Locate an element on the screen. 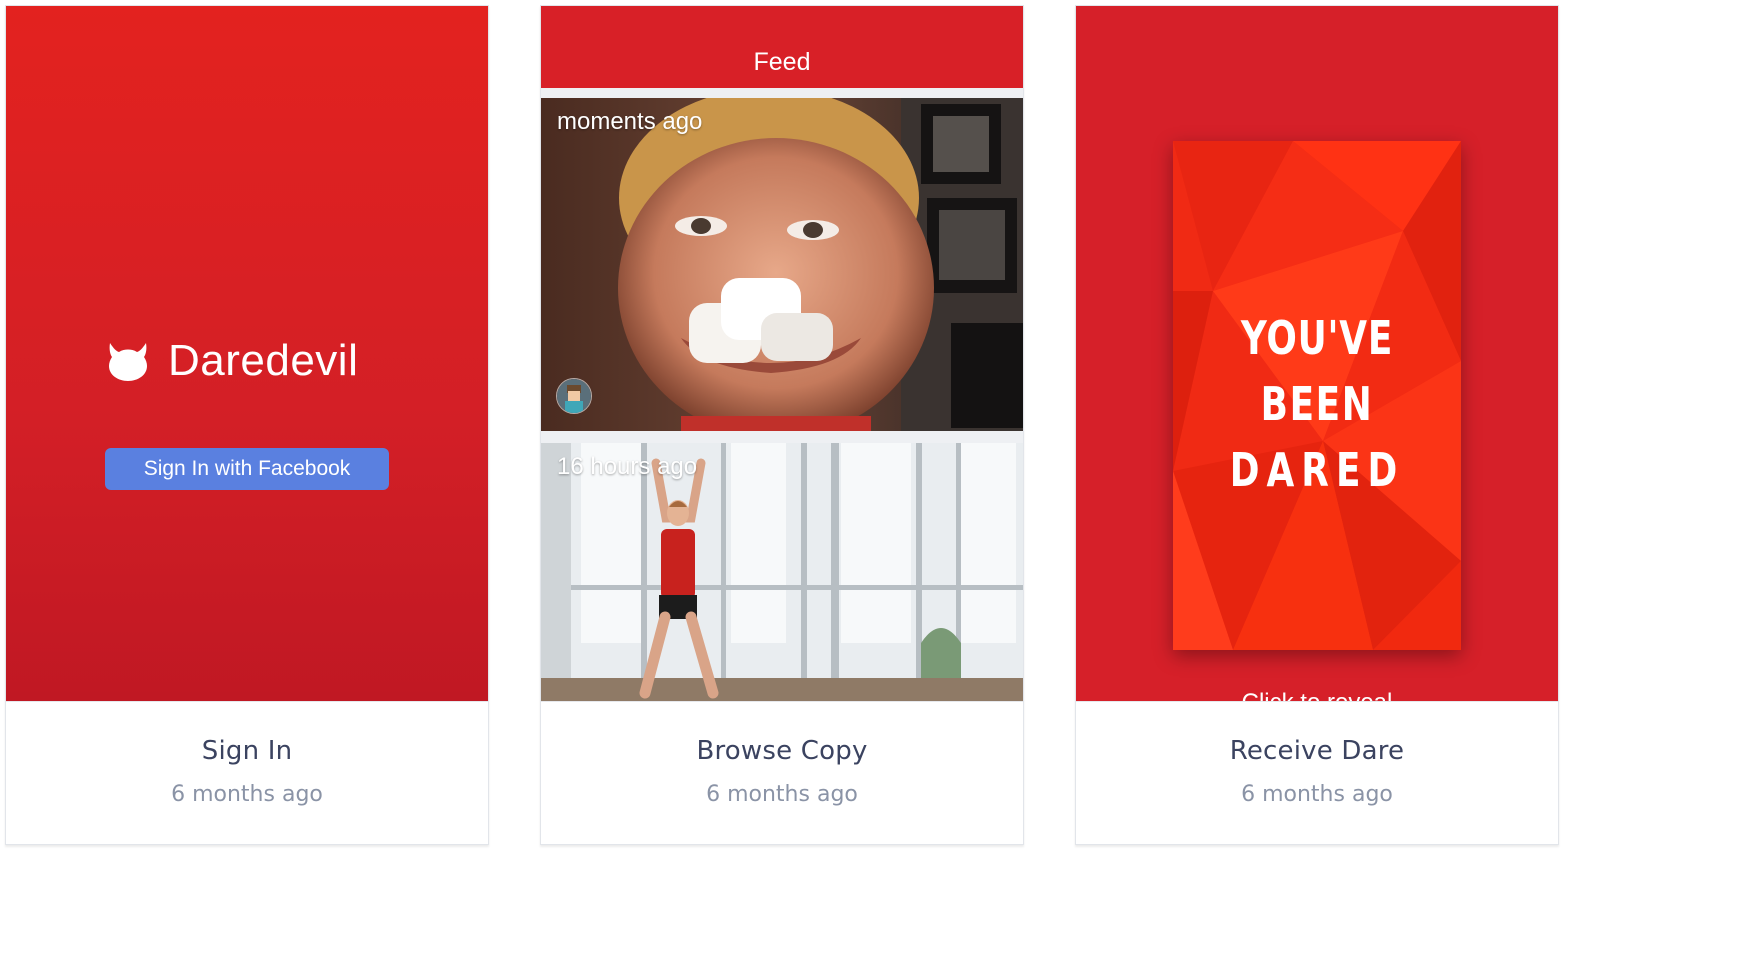  card-footer: Receive Dare 6 months ago is located at coordinates (1317, 772).